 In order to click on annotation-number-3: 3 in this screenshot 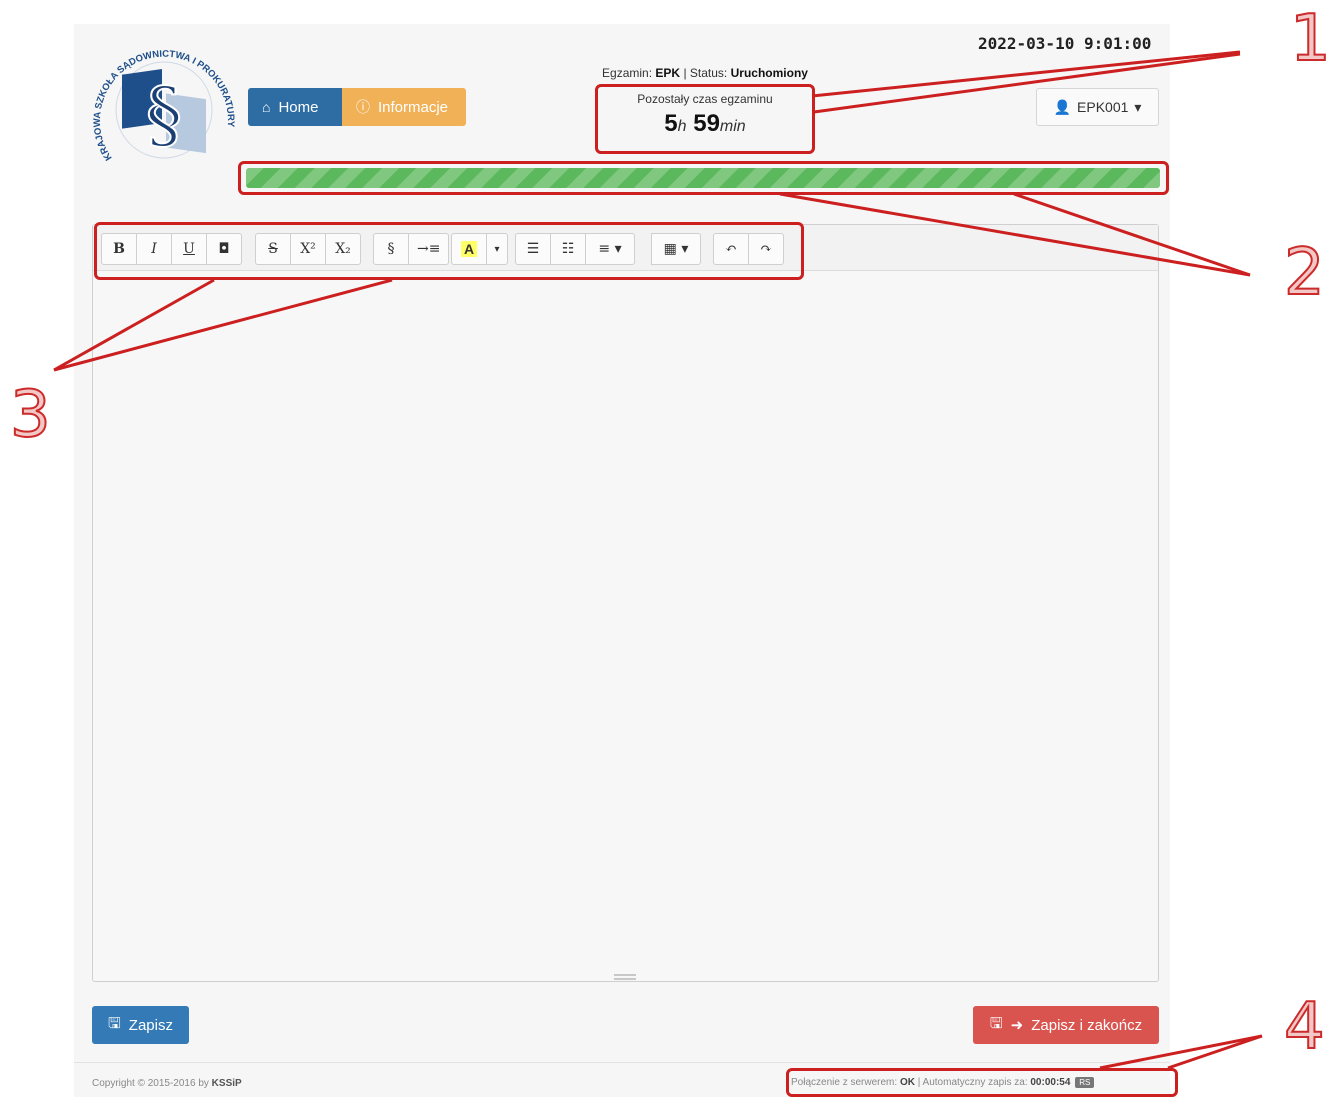, I will do `click(30, 415)`.